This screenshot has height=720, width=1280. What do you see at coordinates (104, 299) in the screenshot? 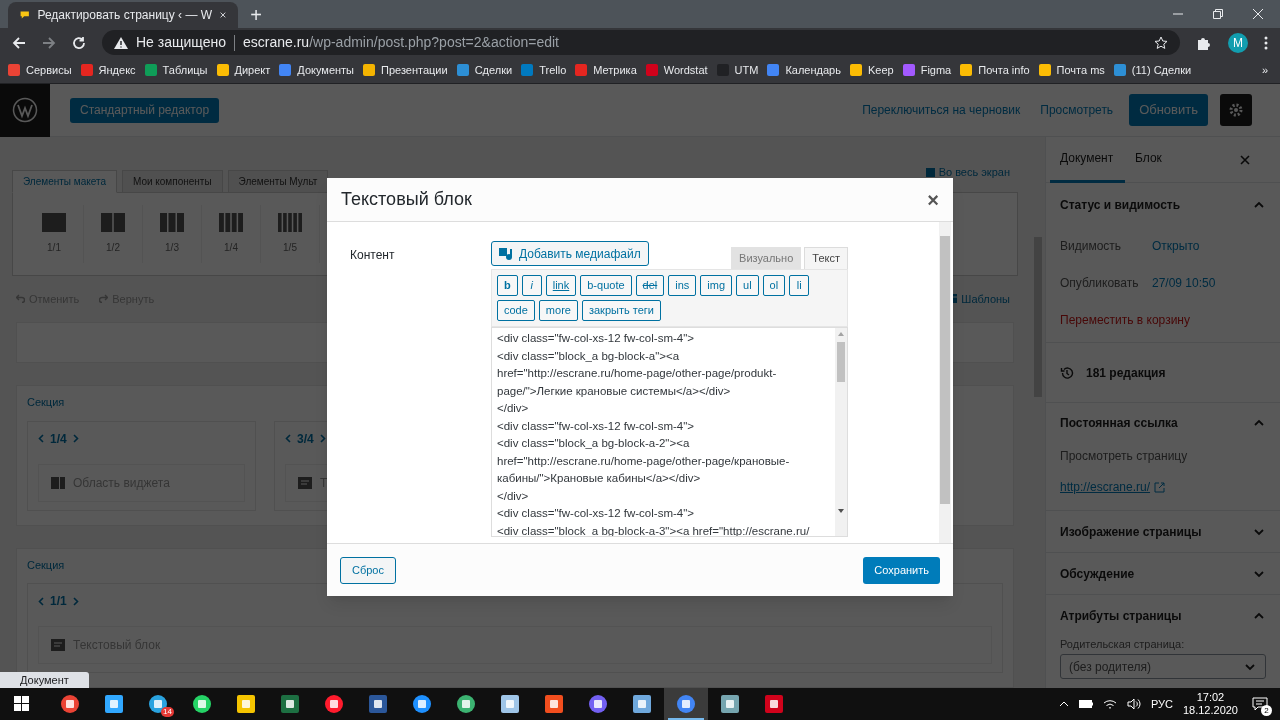
I see `redo-icon` at bounding box center [104, 299].